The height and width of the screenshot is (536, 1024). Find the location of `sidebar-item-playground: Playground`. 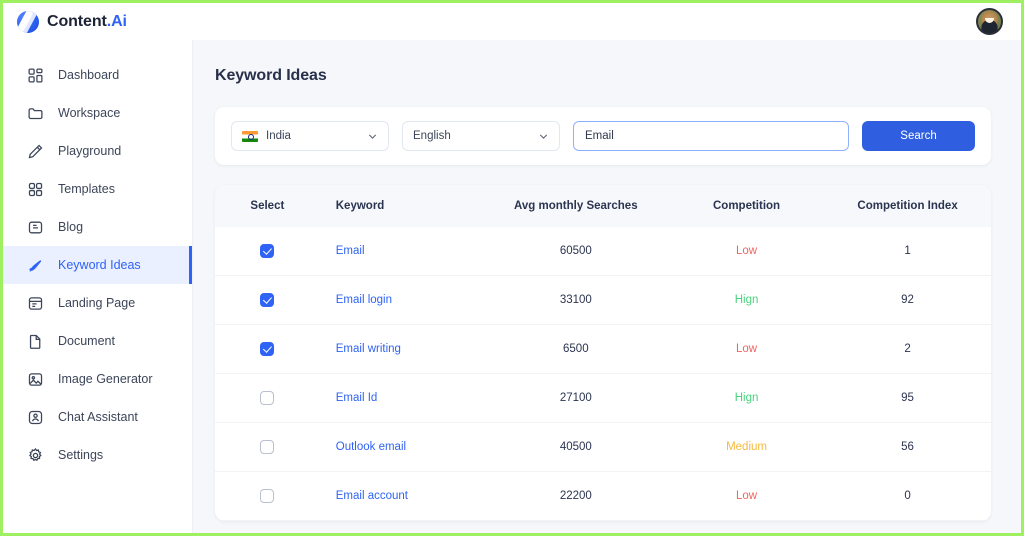

sidebar-item-playground: Playground is located at coordinates (97, 151).